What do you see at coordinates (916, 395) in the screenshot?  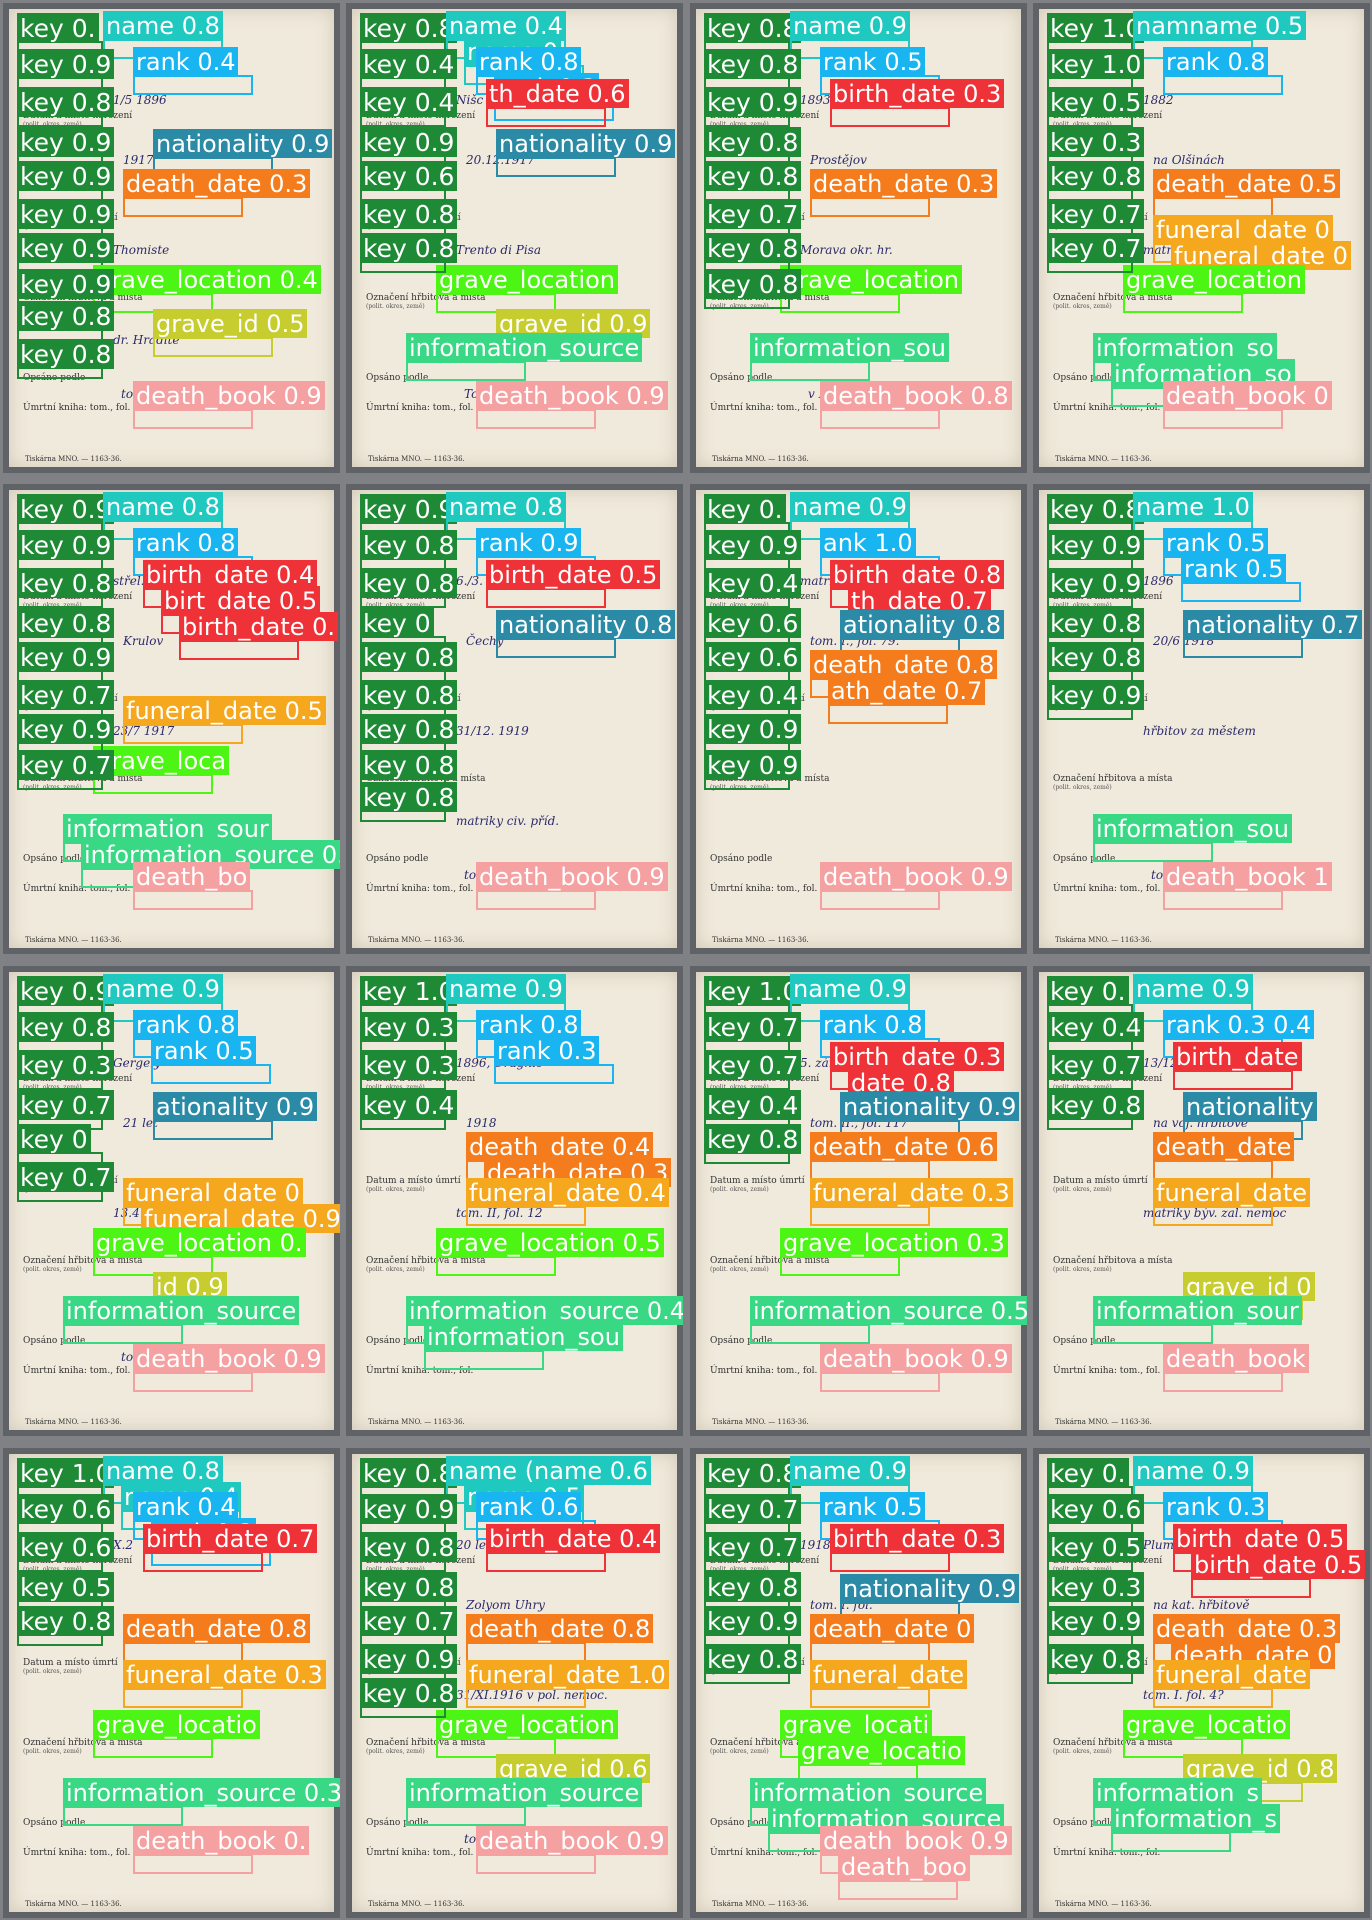 I see `detection-death-book: death_book 0.8` at bounding box center [916, 395].